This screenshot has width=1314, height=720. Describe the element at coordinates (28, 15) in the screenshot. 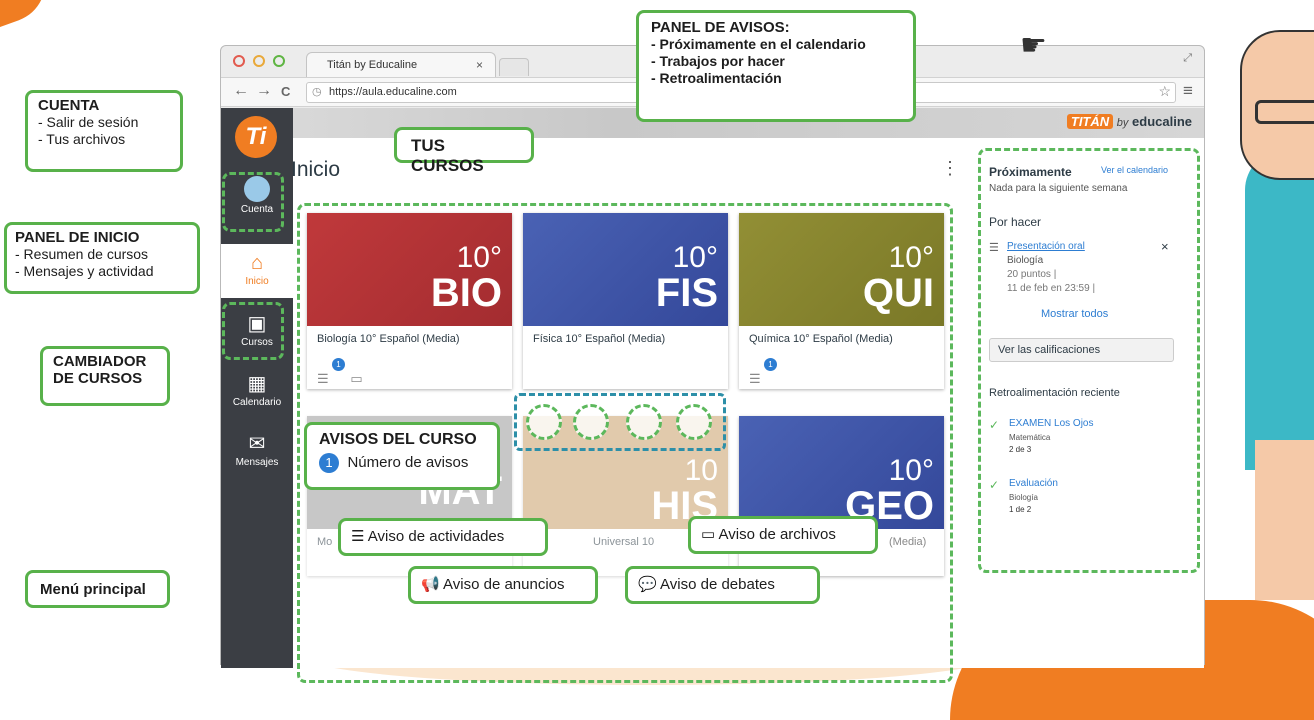

I see `orange-decoration` at that location.